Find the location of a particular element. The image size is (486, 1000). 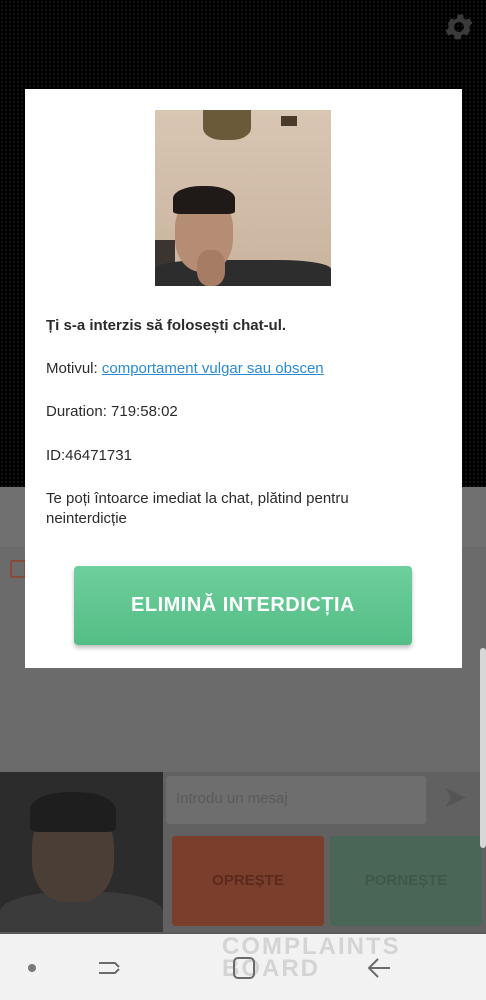

nav-home-icon is located at coordinates (244, 968).